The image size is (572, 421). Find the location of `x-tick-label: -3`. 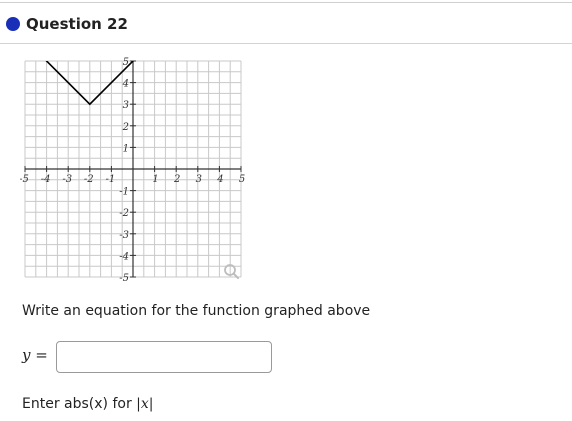

x-tick-label: -3 is located at coordinates (67, 179).